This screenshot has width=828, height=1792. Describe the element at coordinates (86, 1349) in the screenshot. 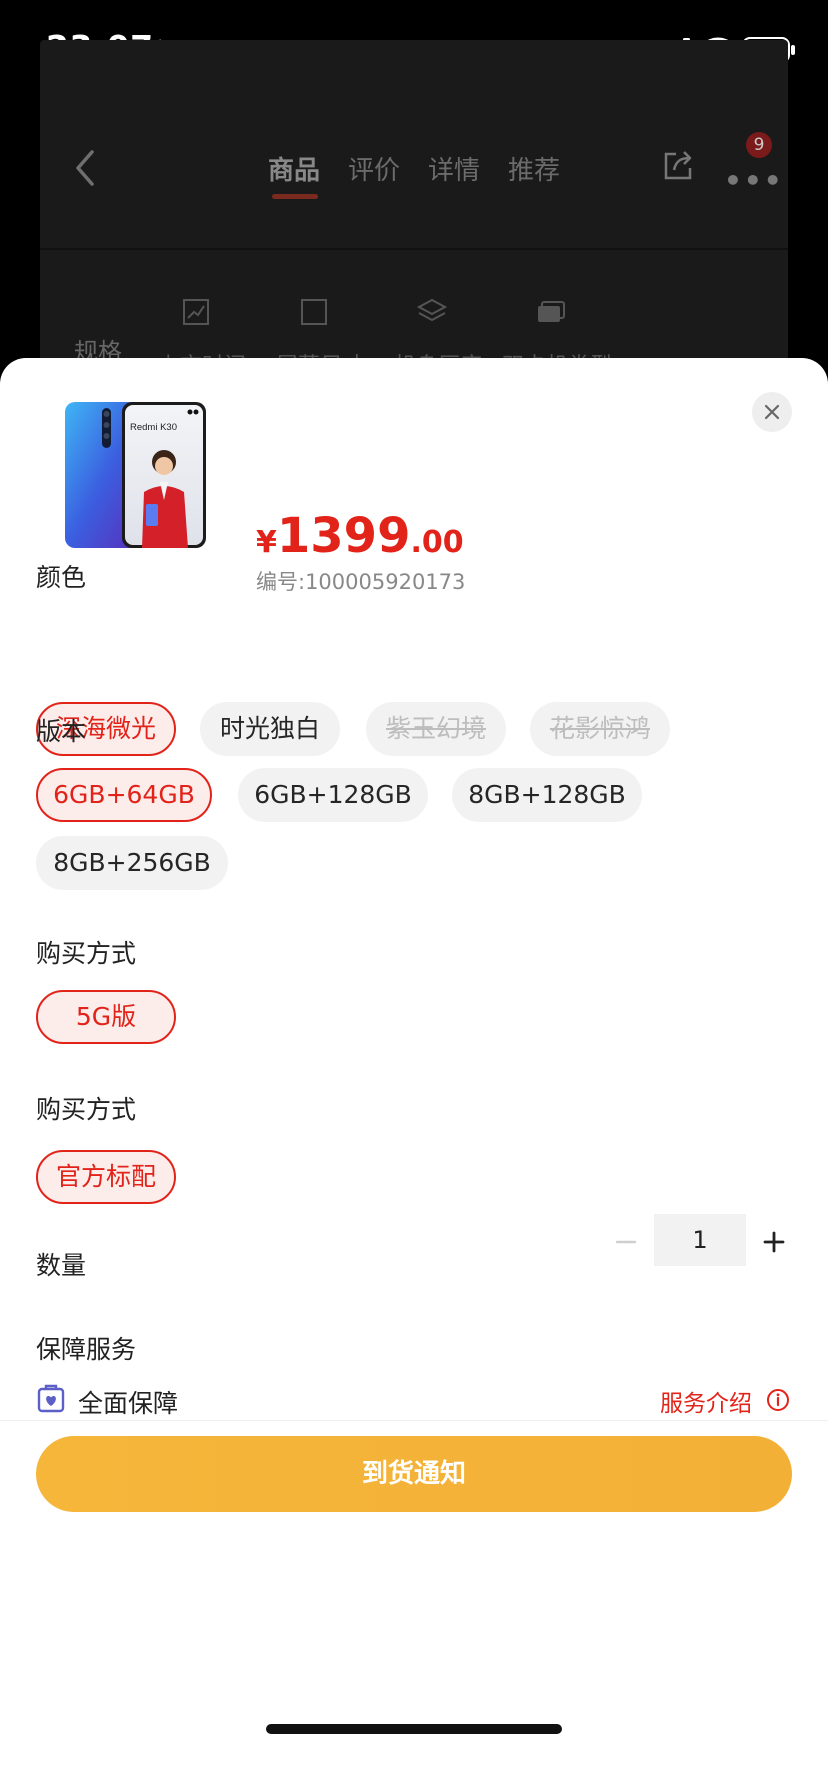

I see `guarantee-section-title: 保障服务` at that location.